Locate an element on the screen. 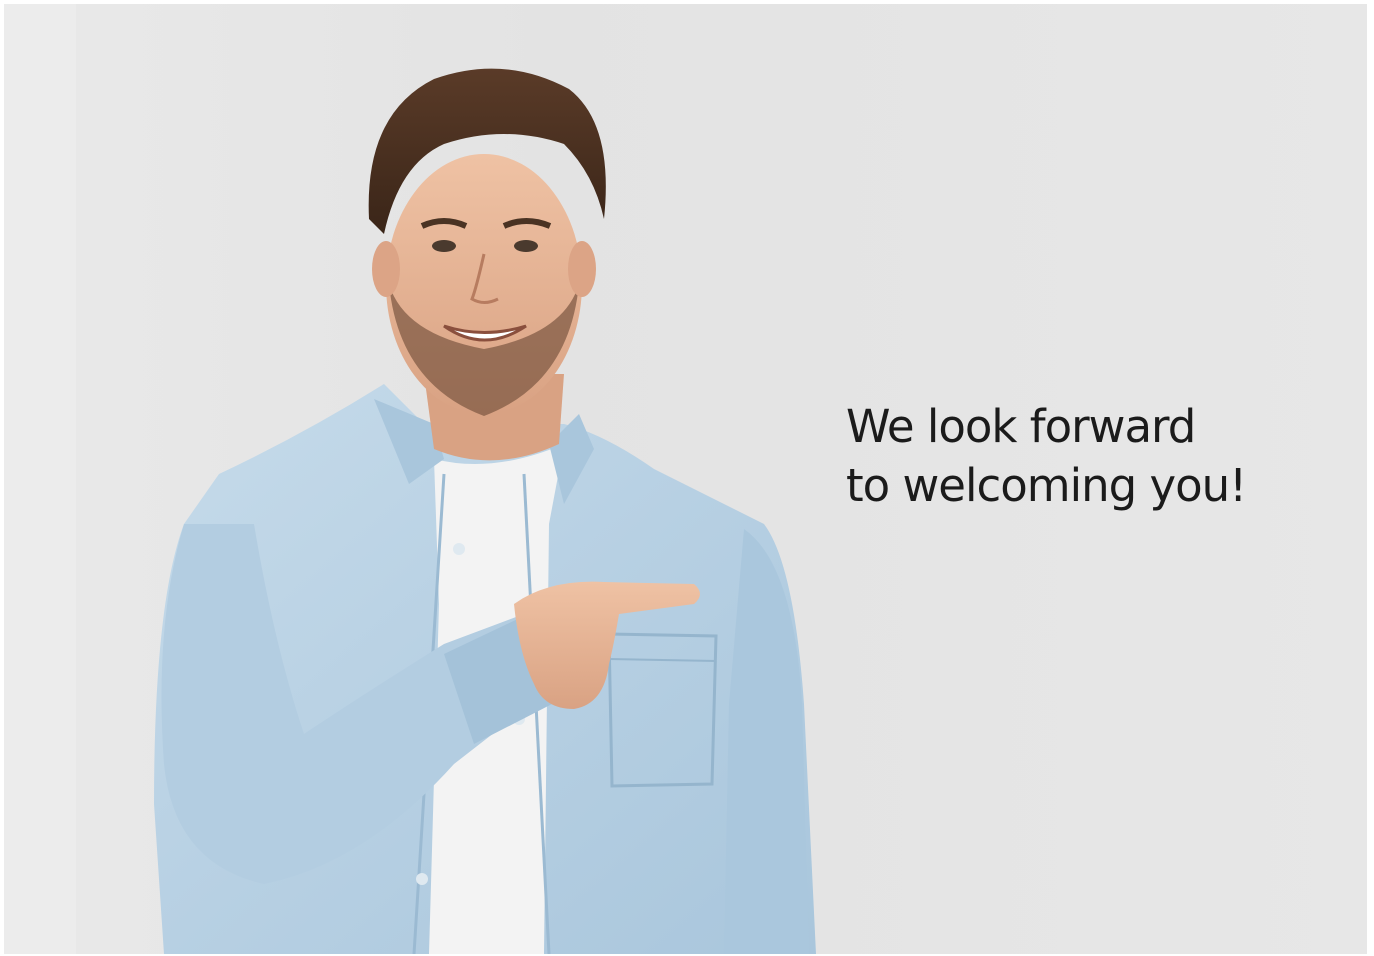 This screenshot has height=956, width=1374. welcome-message: We look forward to welcoming you! is located at coordinates (1046, 456).